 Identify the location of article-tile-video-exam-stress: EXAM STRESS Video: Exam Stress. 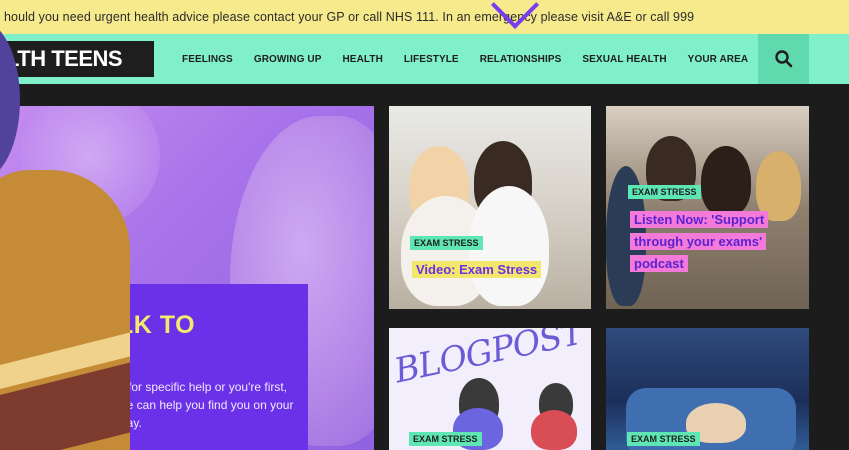
(490, 207).